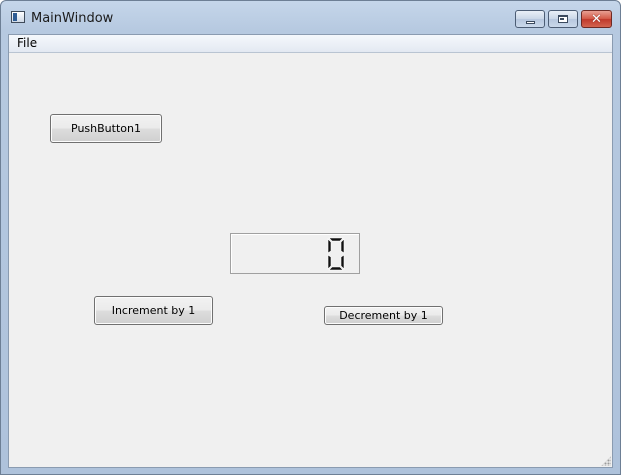 The height and width of the screenshot is (475, 621). I want to click on window-app-icon, so click(18, 17).